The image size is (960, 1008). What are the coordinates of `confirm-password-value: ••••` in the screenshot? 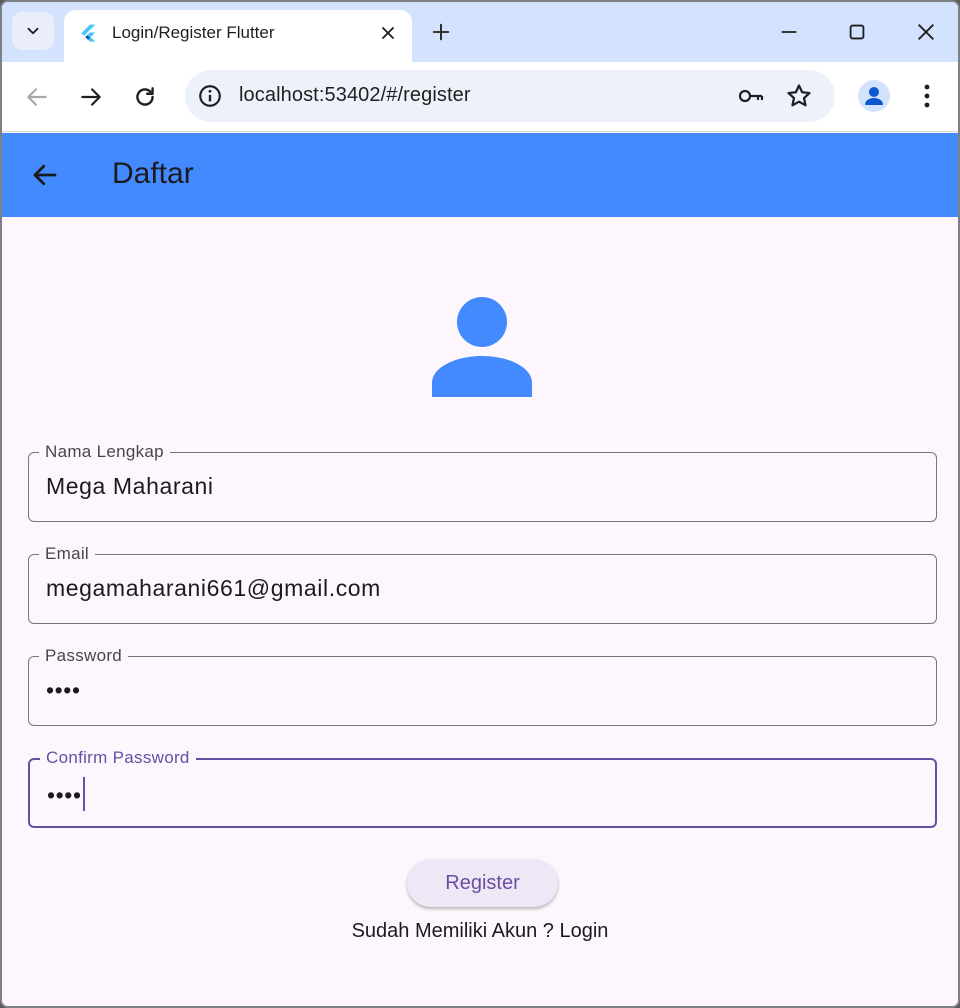 It's located at (66, 795).